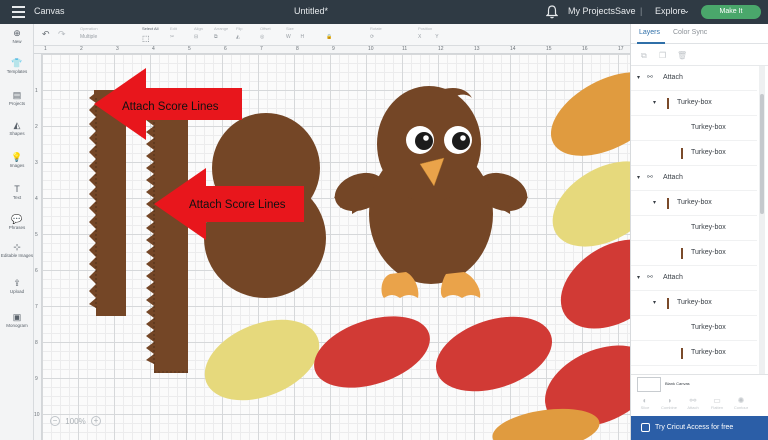 The height and width of the screenshot is (440, 768). What do you see at coordinates (717, 403) in the screenshot?
I see `flatten-button: ▭ Flatten` at bounding box center [717, 403].